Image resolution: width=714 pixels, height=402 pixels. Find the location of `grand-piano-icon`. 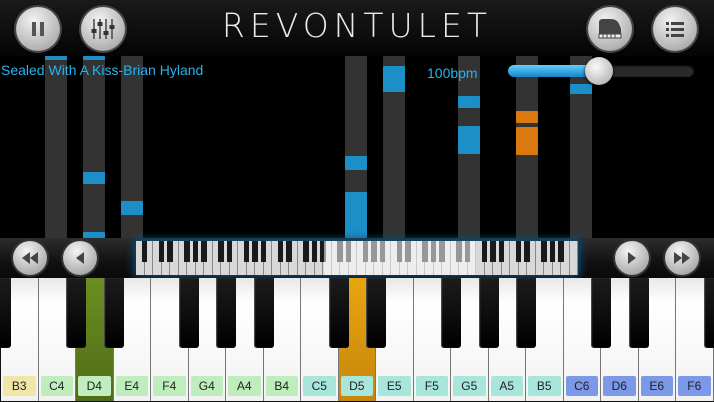

grand-piano-icon is located at coordinates (610, 29).